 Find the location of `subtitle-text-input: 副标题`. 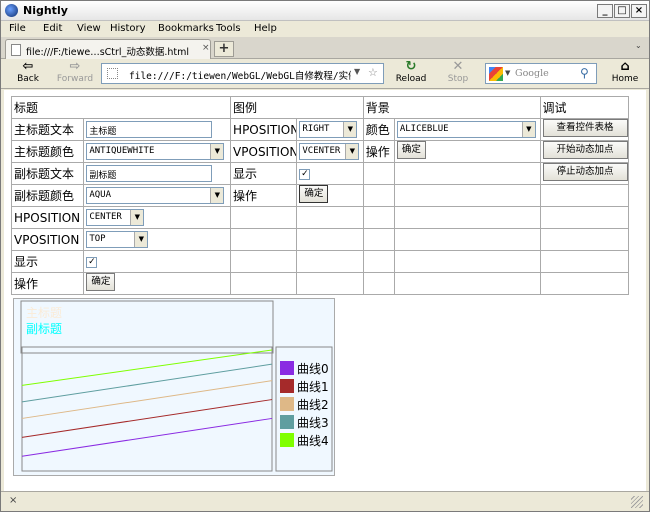

subtitle-text-input: 副标题 is located at coordinates (149, 173).